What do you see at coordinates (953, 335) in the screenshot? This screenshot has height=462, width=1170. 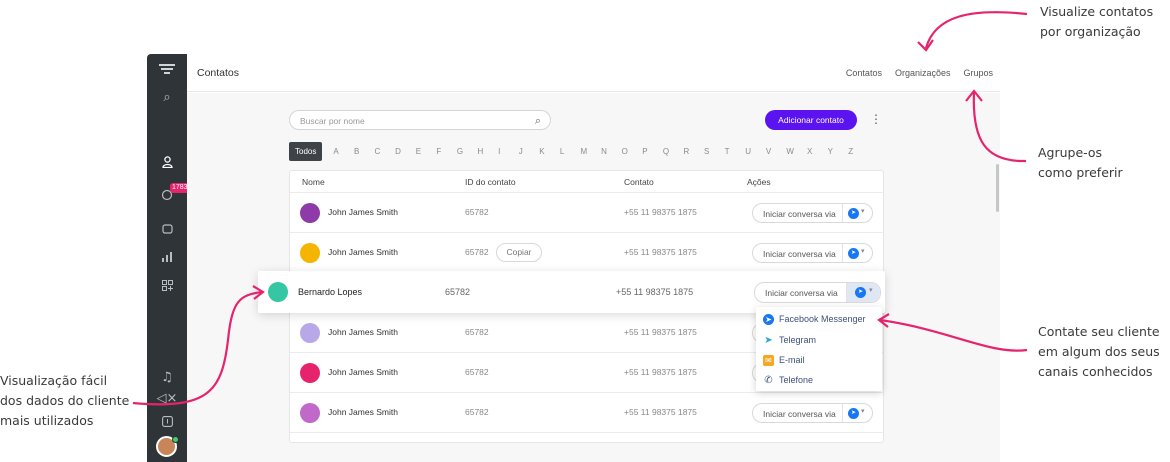 I see `arrow-channels` at bounding box center [953, 335].